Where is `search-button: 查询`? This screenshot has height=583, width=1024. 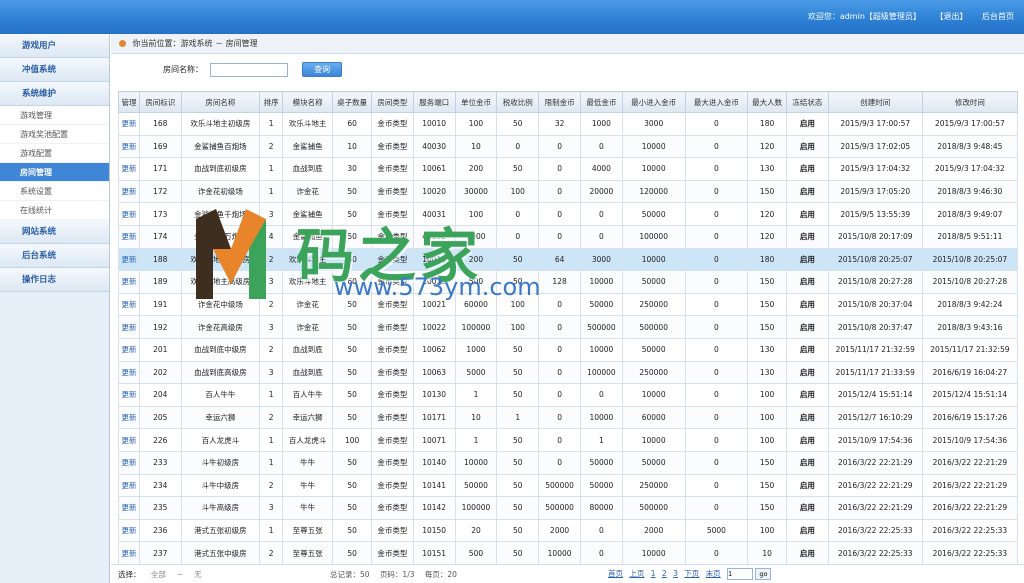 search-button: 查询 is located at coordinates (322, 69).